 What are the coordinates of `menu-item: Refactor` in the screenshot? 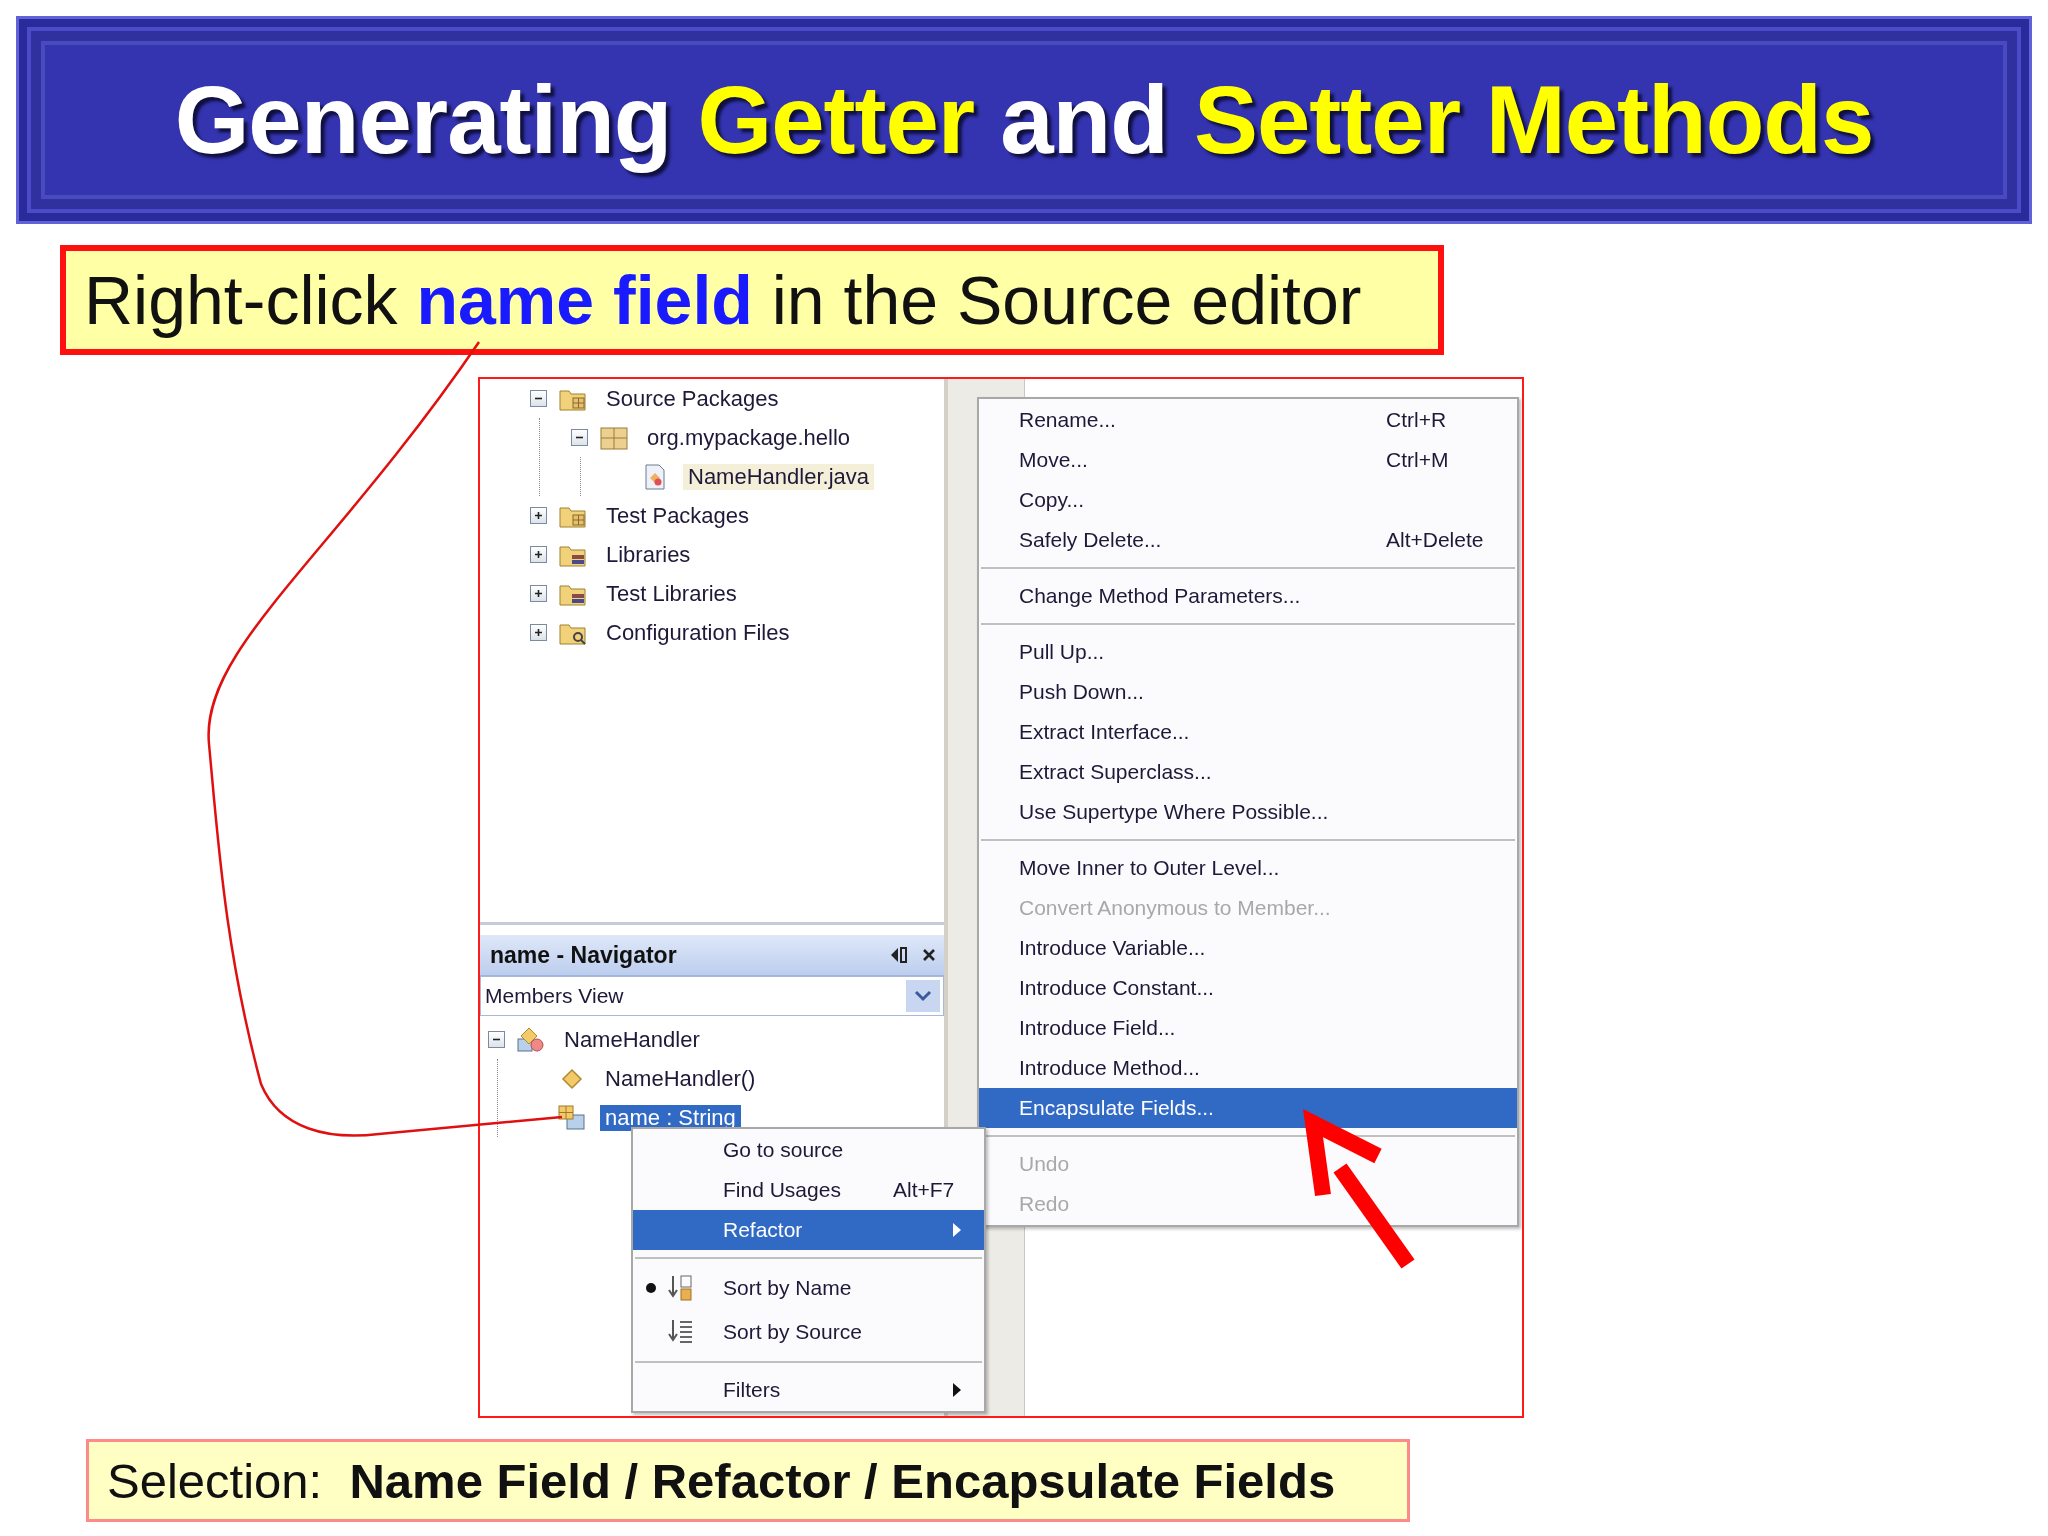 It's located at (808, 1230).